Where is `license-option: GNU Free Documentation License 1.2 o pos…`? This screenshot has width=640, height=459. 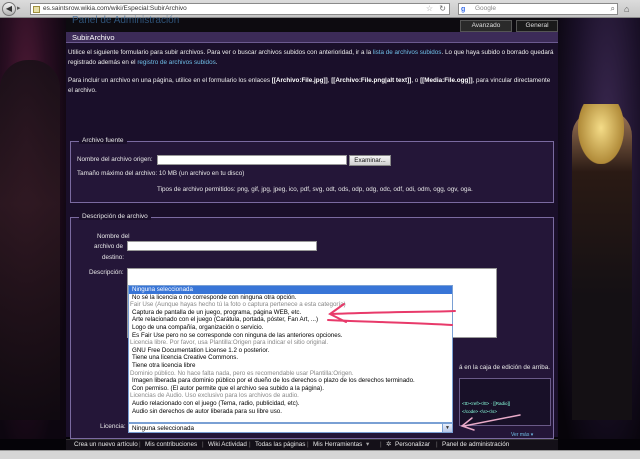
license-option: GNU Free Documentation License 1.2 o pos… is located at coordinates (290, 351).